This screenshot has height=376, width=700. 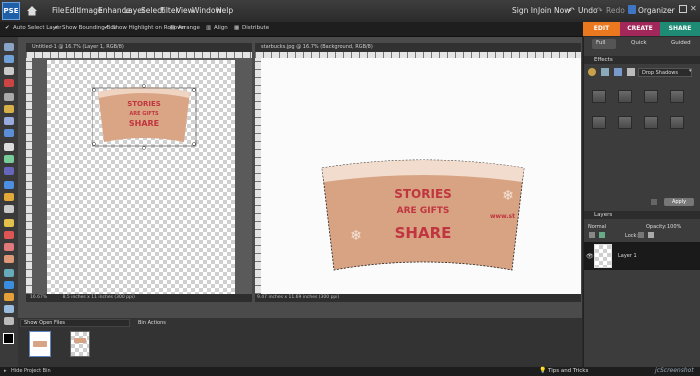 I want to click on type-tool-icon, so click(x=9, y=147).